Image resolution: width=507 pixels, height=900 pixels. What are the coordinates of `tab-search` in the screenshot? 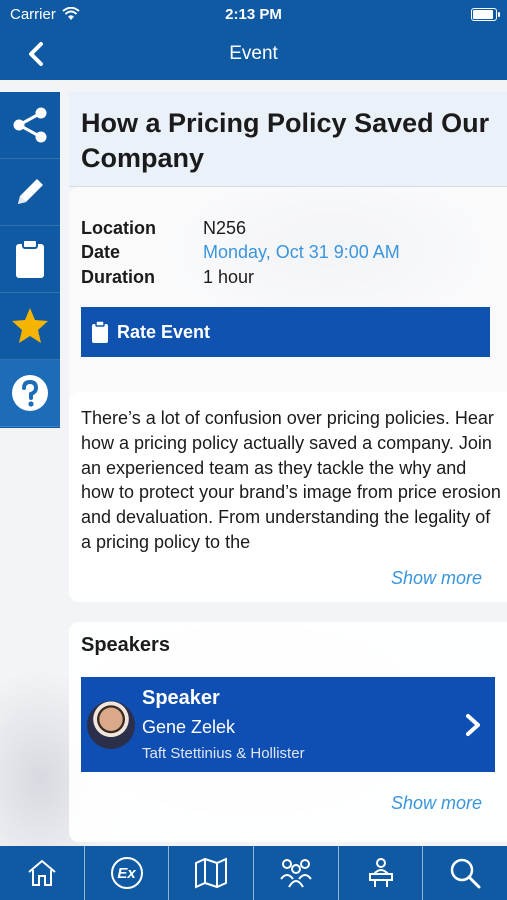 It's located at (465, 873).